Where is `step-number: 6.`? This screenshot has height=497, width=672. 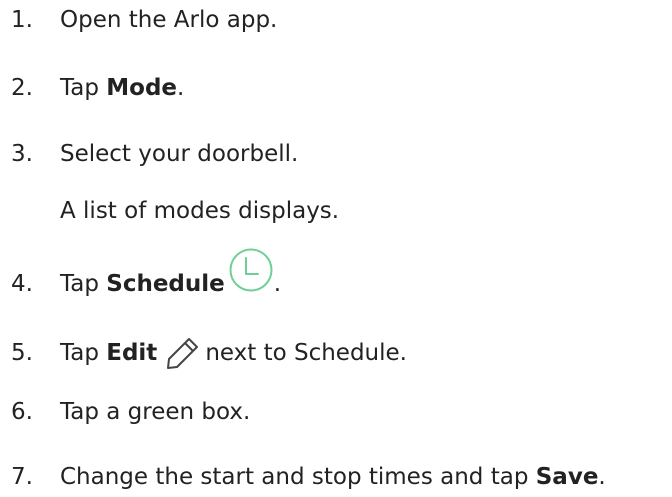
step-number: 6. is located at coordinates (22, 411).